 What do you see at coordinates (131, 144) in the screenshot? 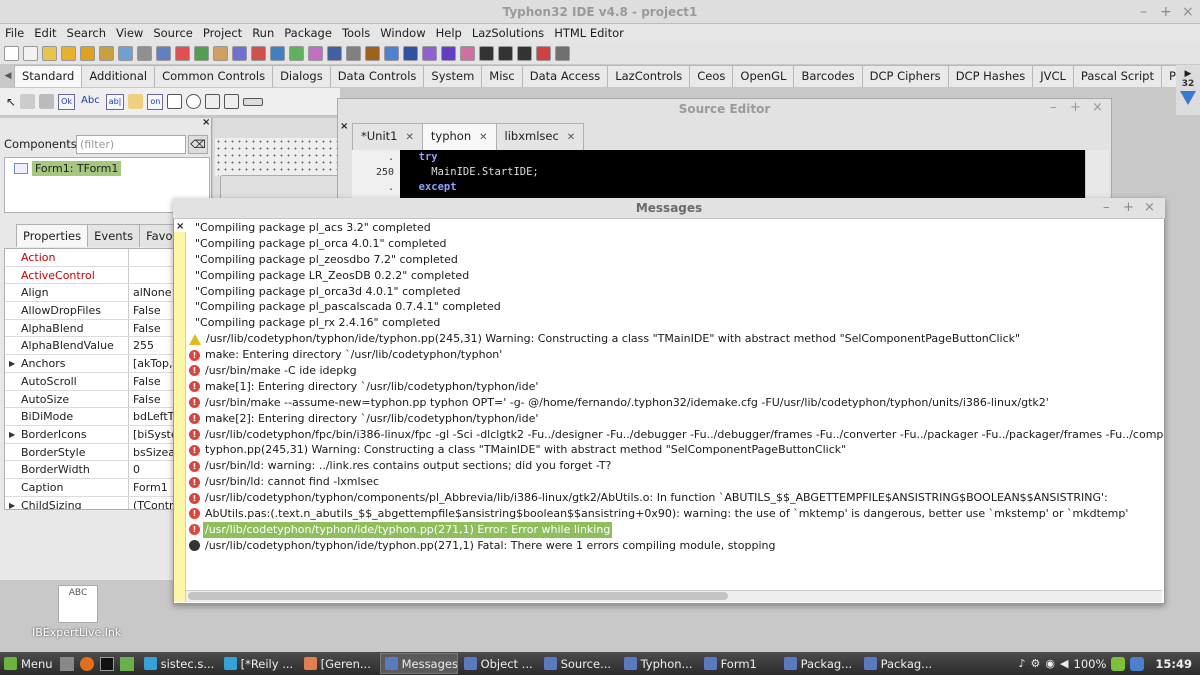
I see `components-filter-input: (filter)` at bounding box center [131, 144].